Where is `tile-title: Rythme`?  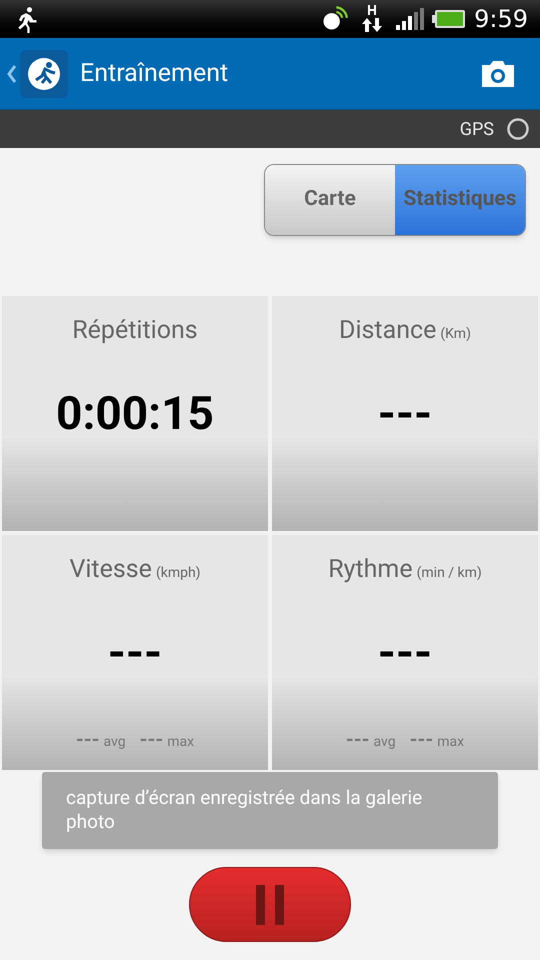 tile-title: Rythme is located at coordinates (370, 570).